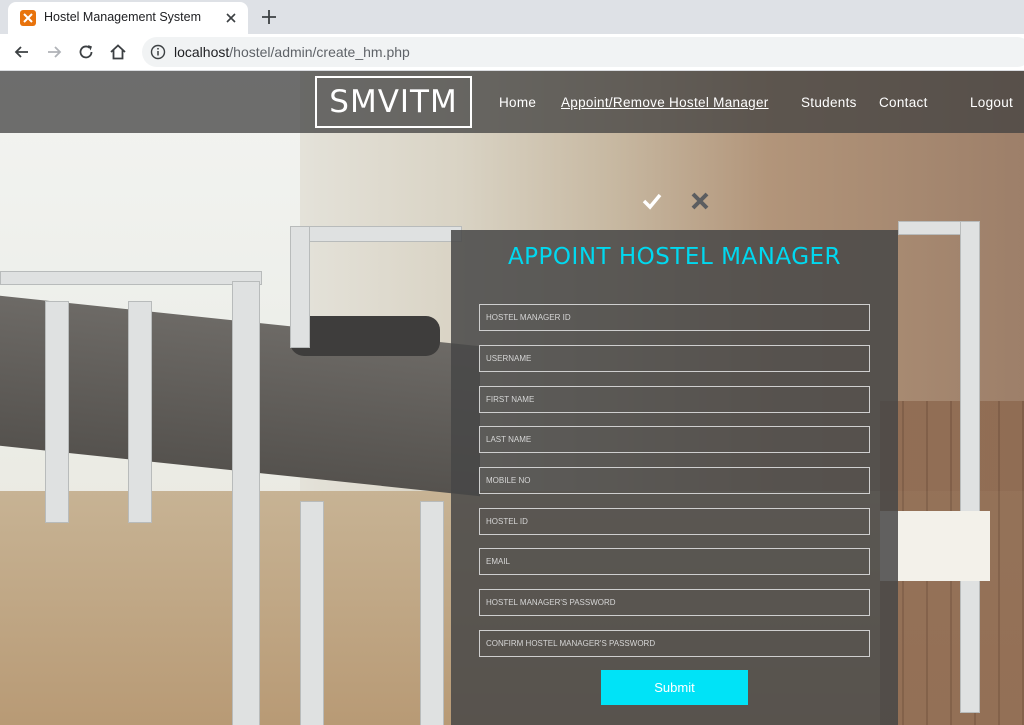 Image resolution: width=1024 pixels, height=725 pixels. What do you see at coordinates (674, 643) in the screenshot?
I see `confirm-password-input` at bounding box center [674, 643].